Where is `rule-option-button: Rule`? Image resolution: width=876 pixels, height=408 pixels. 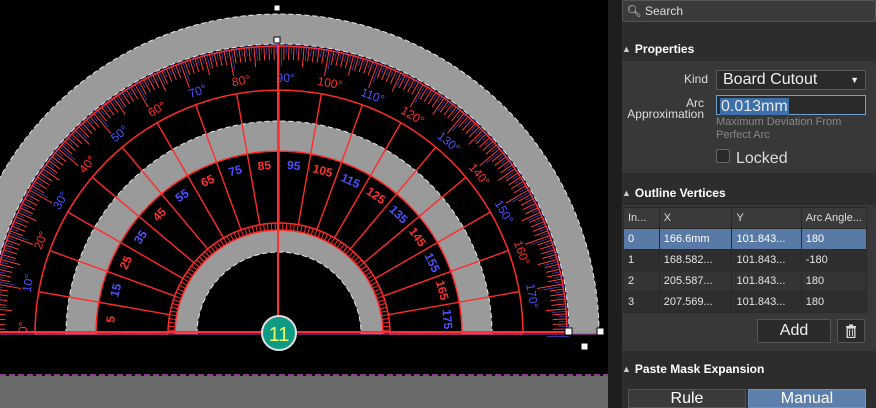
rule-option-button: Rule is located at coordinates (687, 398).